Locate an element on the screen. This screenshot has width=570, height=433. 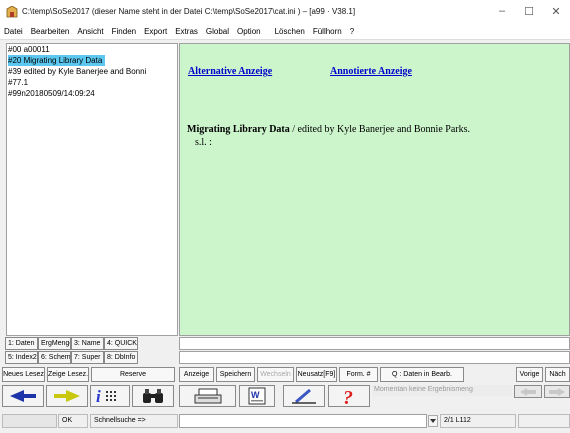
word-export-button: W is located at coordinates (257, 396).